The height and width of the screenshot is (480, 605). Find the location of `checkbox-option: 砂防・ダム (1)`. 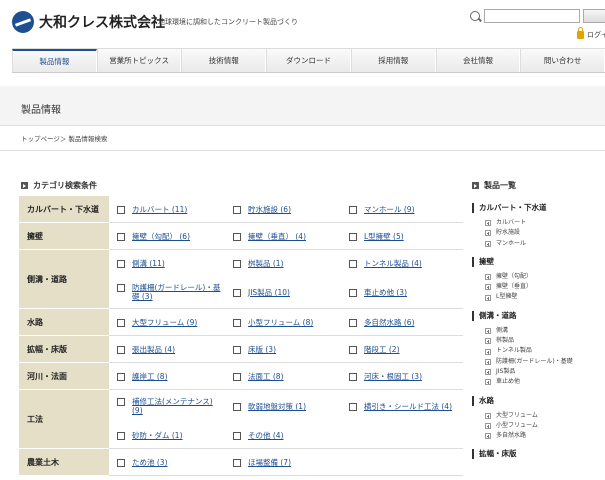

checkbox-option: 砂防・ダム (1) is located at coordinates (167, 435).